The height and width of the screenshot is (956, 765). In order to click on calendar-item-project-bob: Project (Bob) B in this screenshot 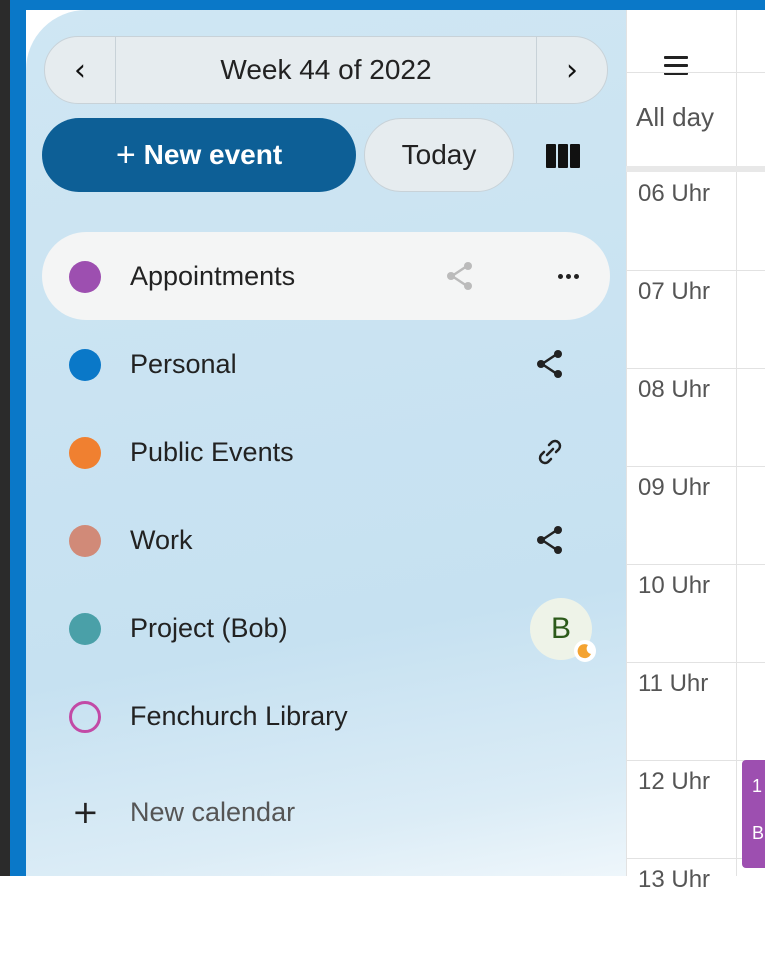, I will do `click(326, 628)`.